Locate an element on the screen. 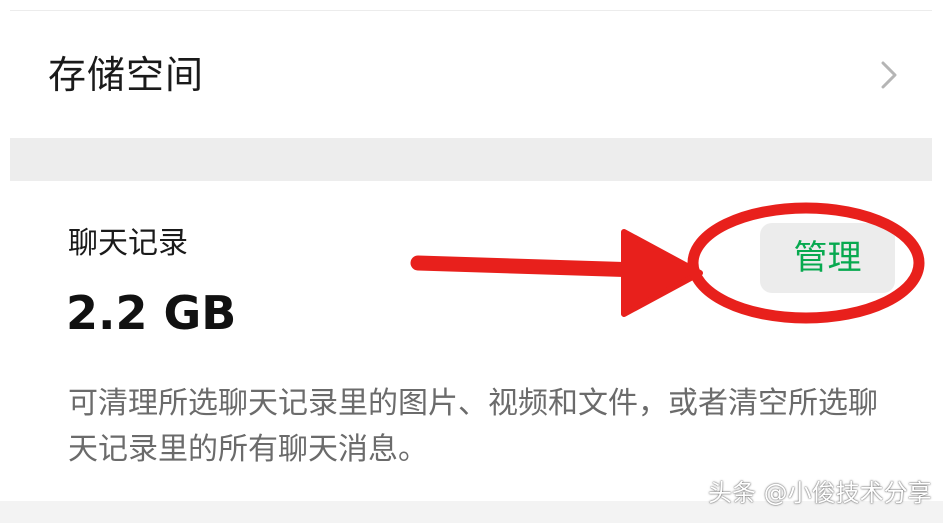 This screenshot has height=523, width=943. section-gap is located at coordinates (471, 159).